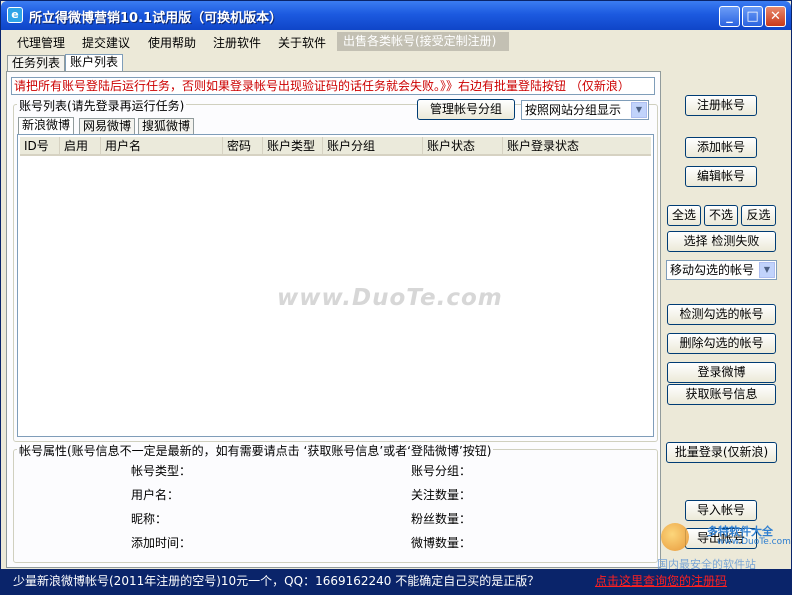  What do you see at coordinates (754, 542) in the screenshot?
I see `watermark-site-url: www.DuoTe.com` at bounding box center [754, 542].